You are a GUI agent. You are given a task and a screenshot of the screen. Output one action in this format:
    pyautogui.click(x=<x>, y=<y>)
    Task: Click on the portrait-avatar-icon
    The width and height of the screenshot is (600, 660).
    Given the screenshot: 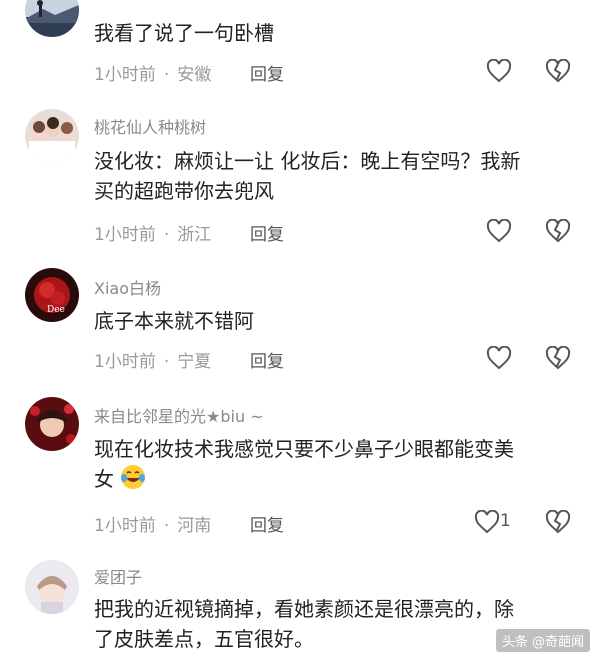 What is the action you would take?
    pyautogui.click(x=52, y=587)
    